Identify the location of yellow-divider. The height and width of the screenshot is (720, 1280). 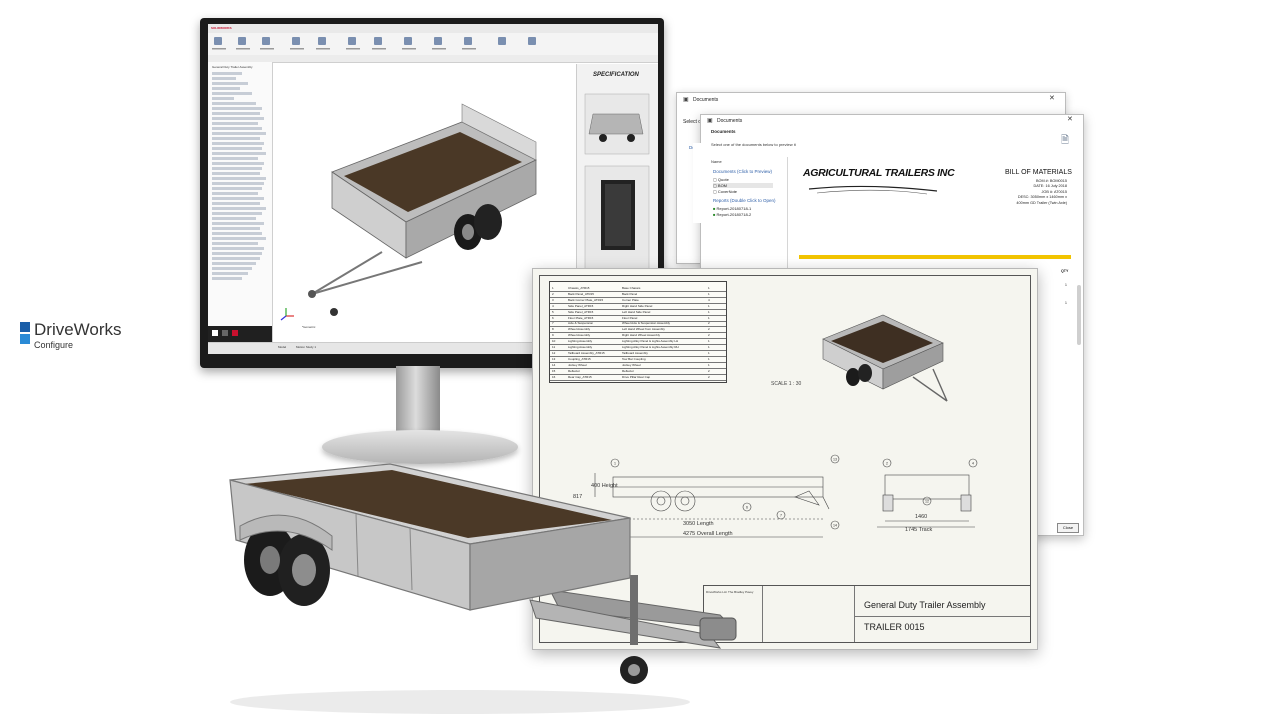
(935, 257).